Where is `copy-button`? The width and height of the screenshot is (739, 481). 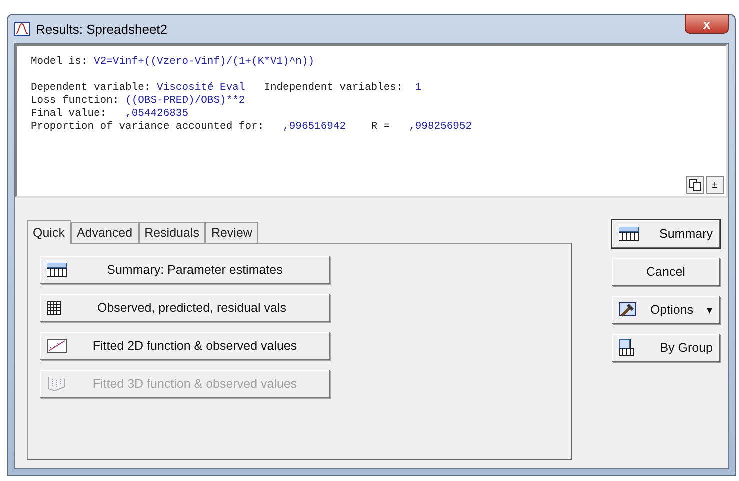
copy-button is located at coordinates (695, 185).